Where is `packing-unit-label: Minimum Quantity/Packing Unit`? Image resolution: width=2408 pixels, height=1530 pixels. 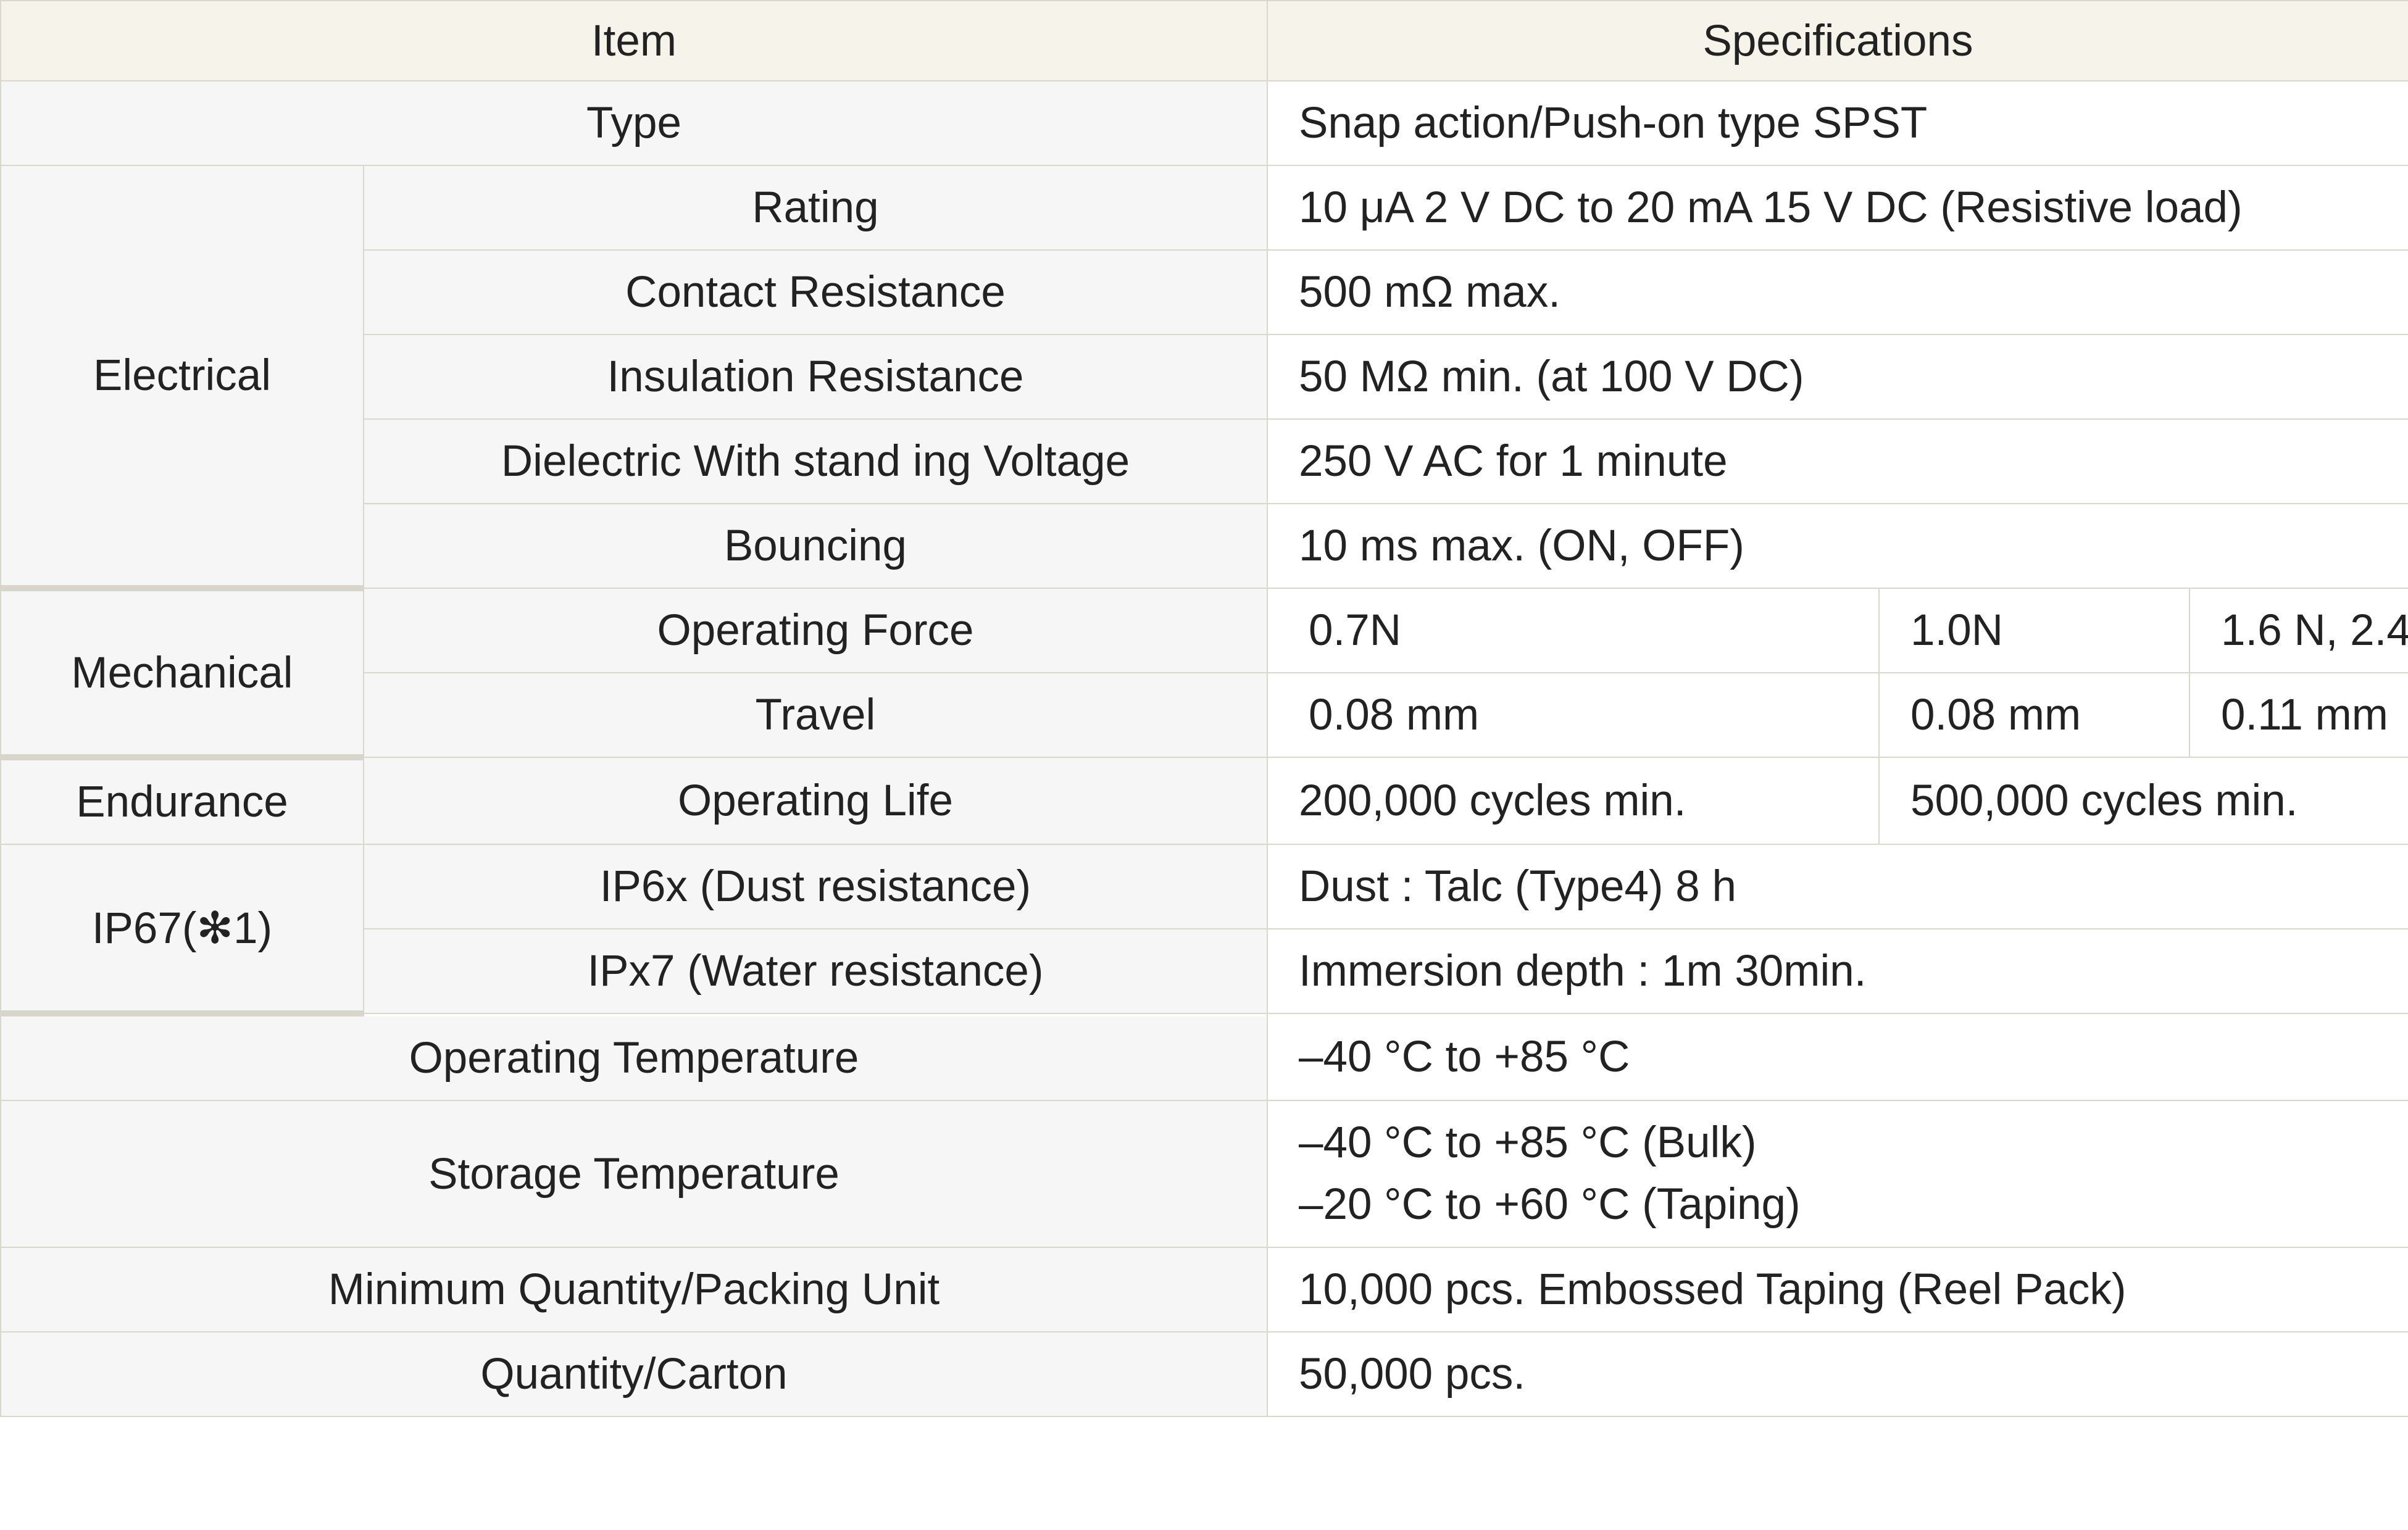 packing-unit-label: Minimum Quantity/Packing Unit is located at coordinates (634, 1290).